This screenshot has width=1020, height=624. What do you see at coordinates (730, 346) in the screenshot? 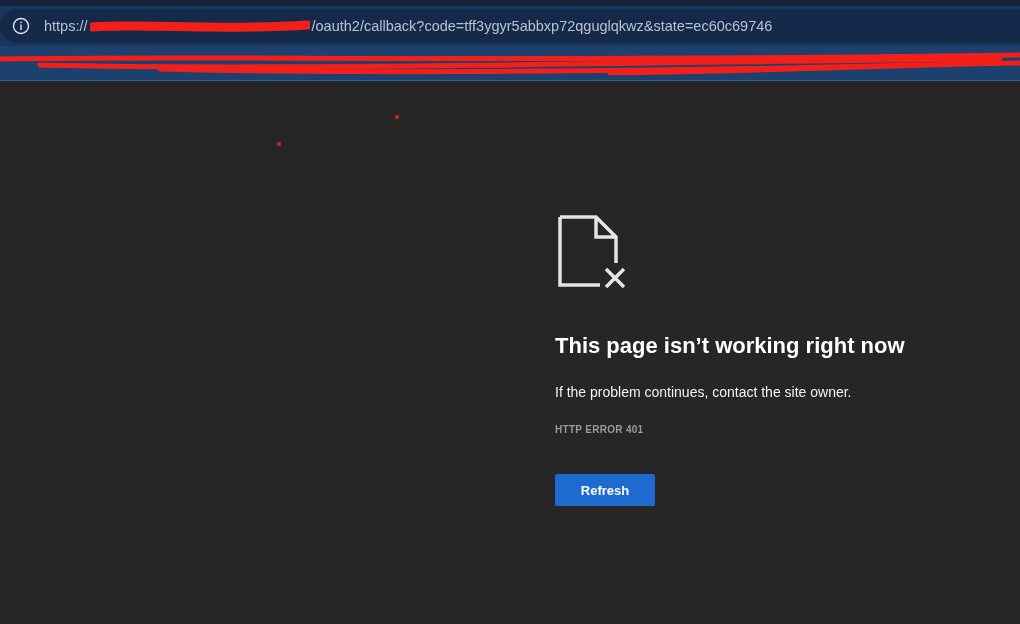
I see `error-title: This page isn’t working right now` at bounding box center [730, 346].